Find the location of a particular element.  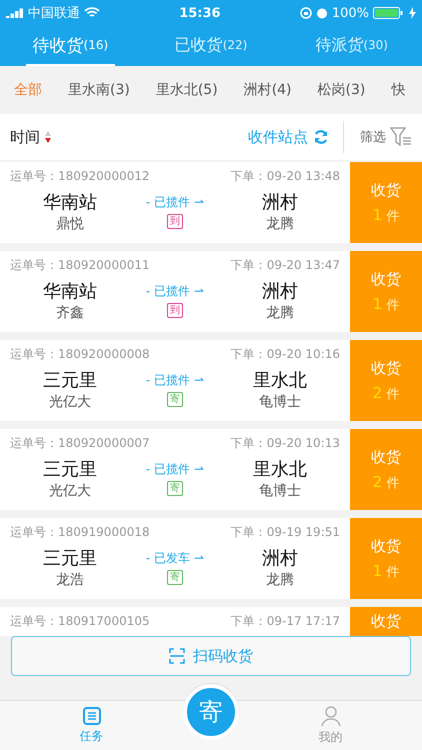

battery-percent: 100% is located at coordinates (350, 13).